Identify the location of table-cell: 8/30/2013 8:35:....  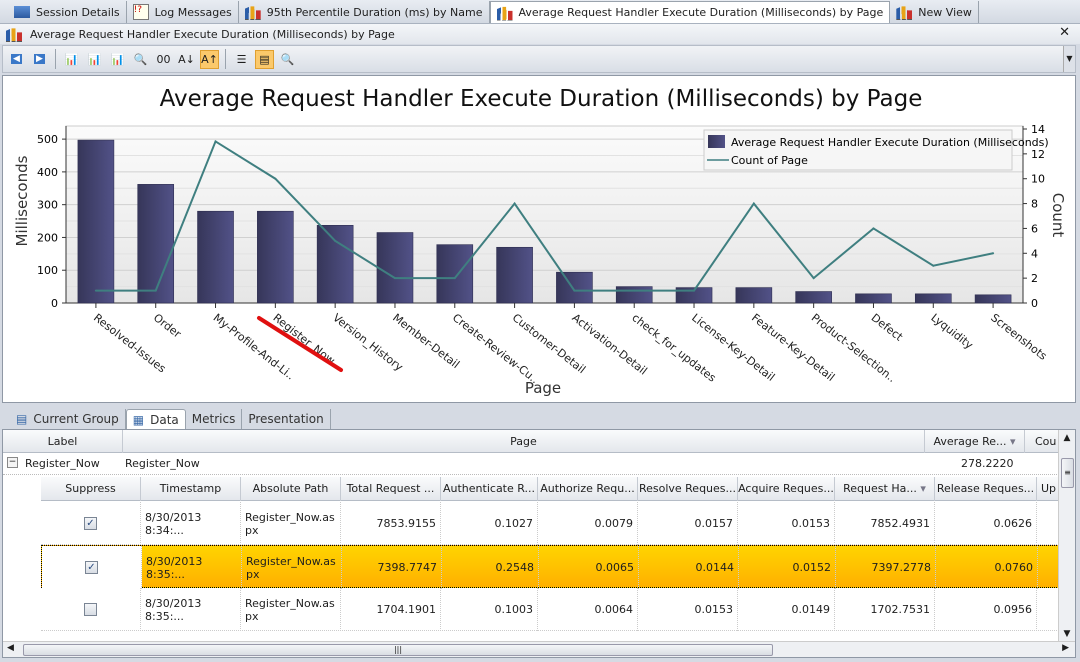
(191, 609).